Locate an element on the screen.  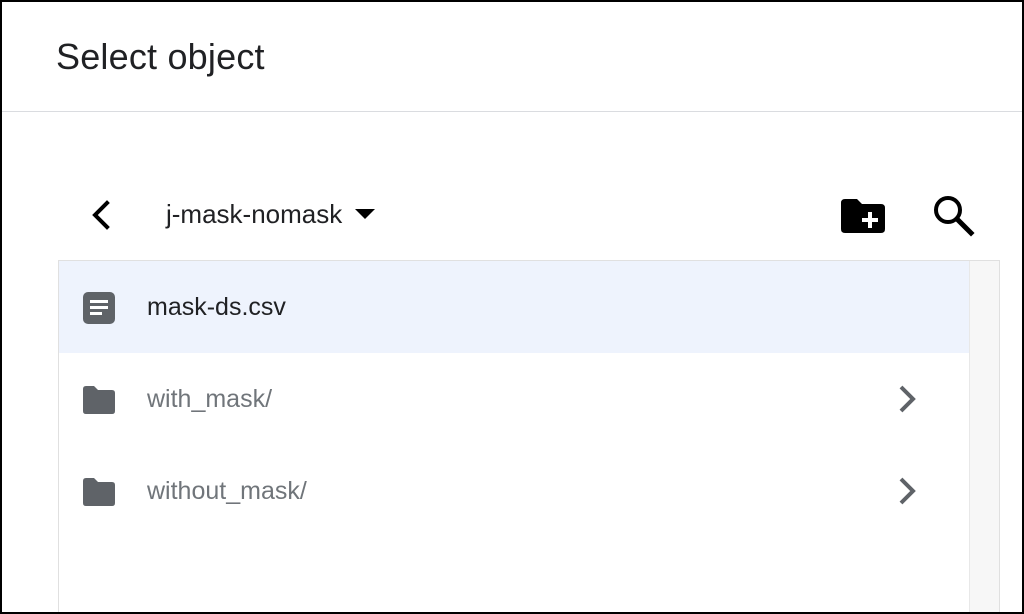
browser-toolbar: j-mask-nomask is located at coordinates (512, 214).